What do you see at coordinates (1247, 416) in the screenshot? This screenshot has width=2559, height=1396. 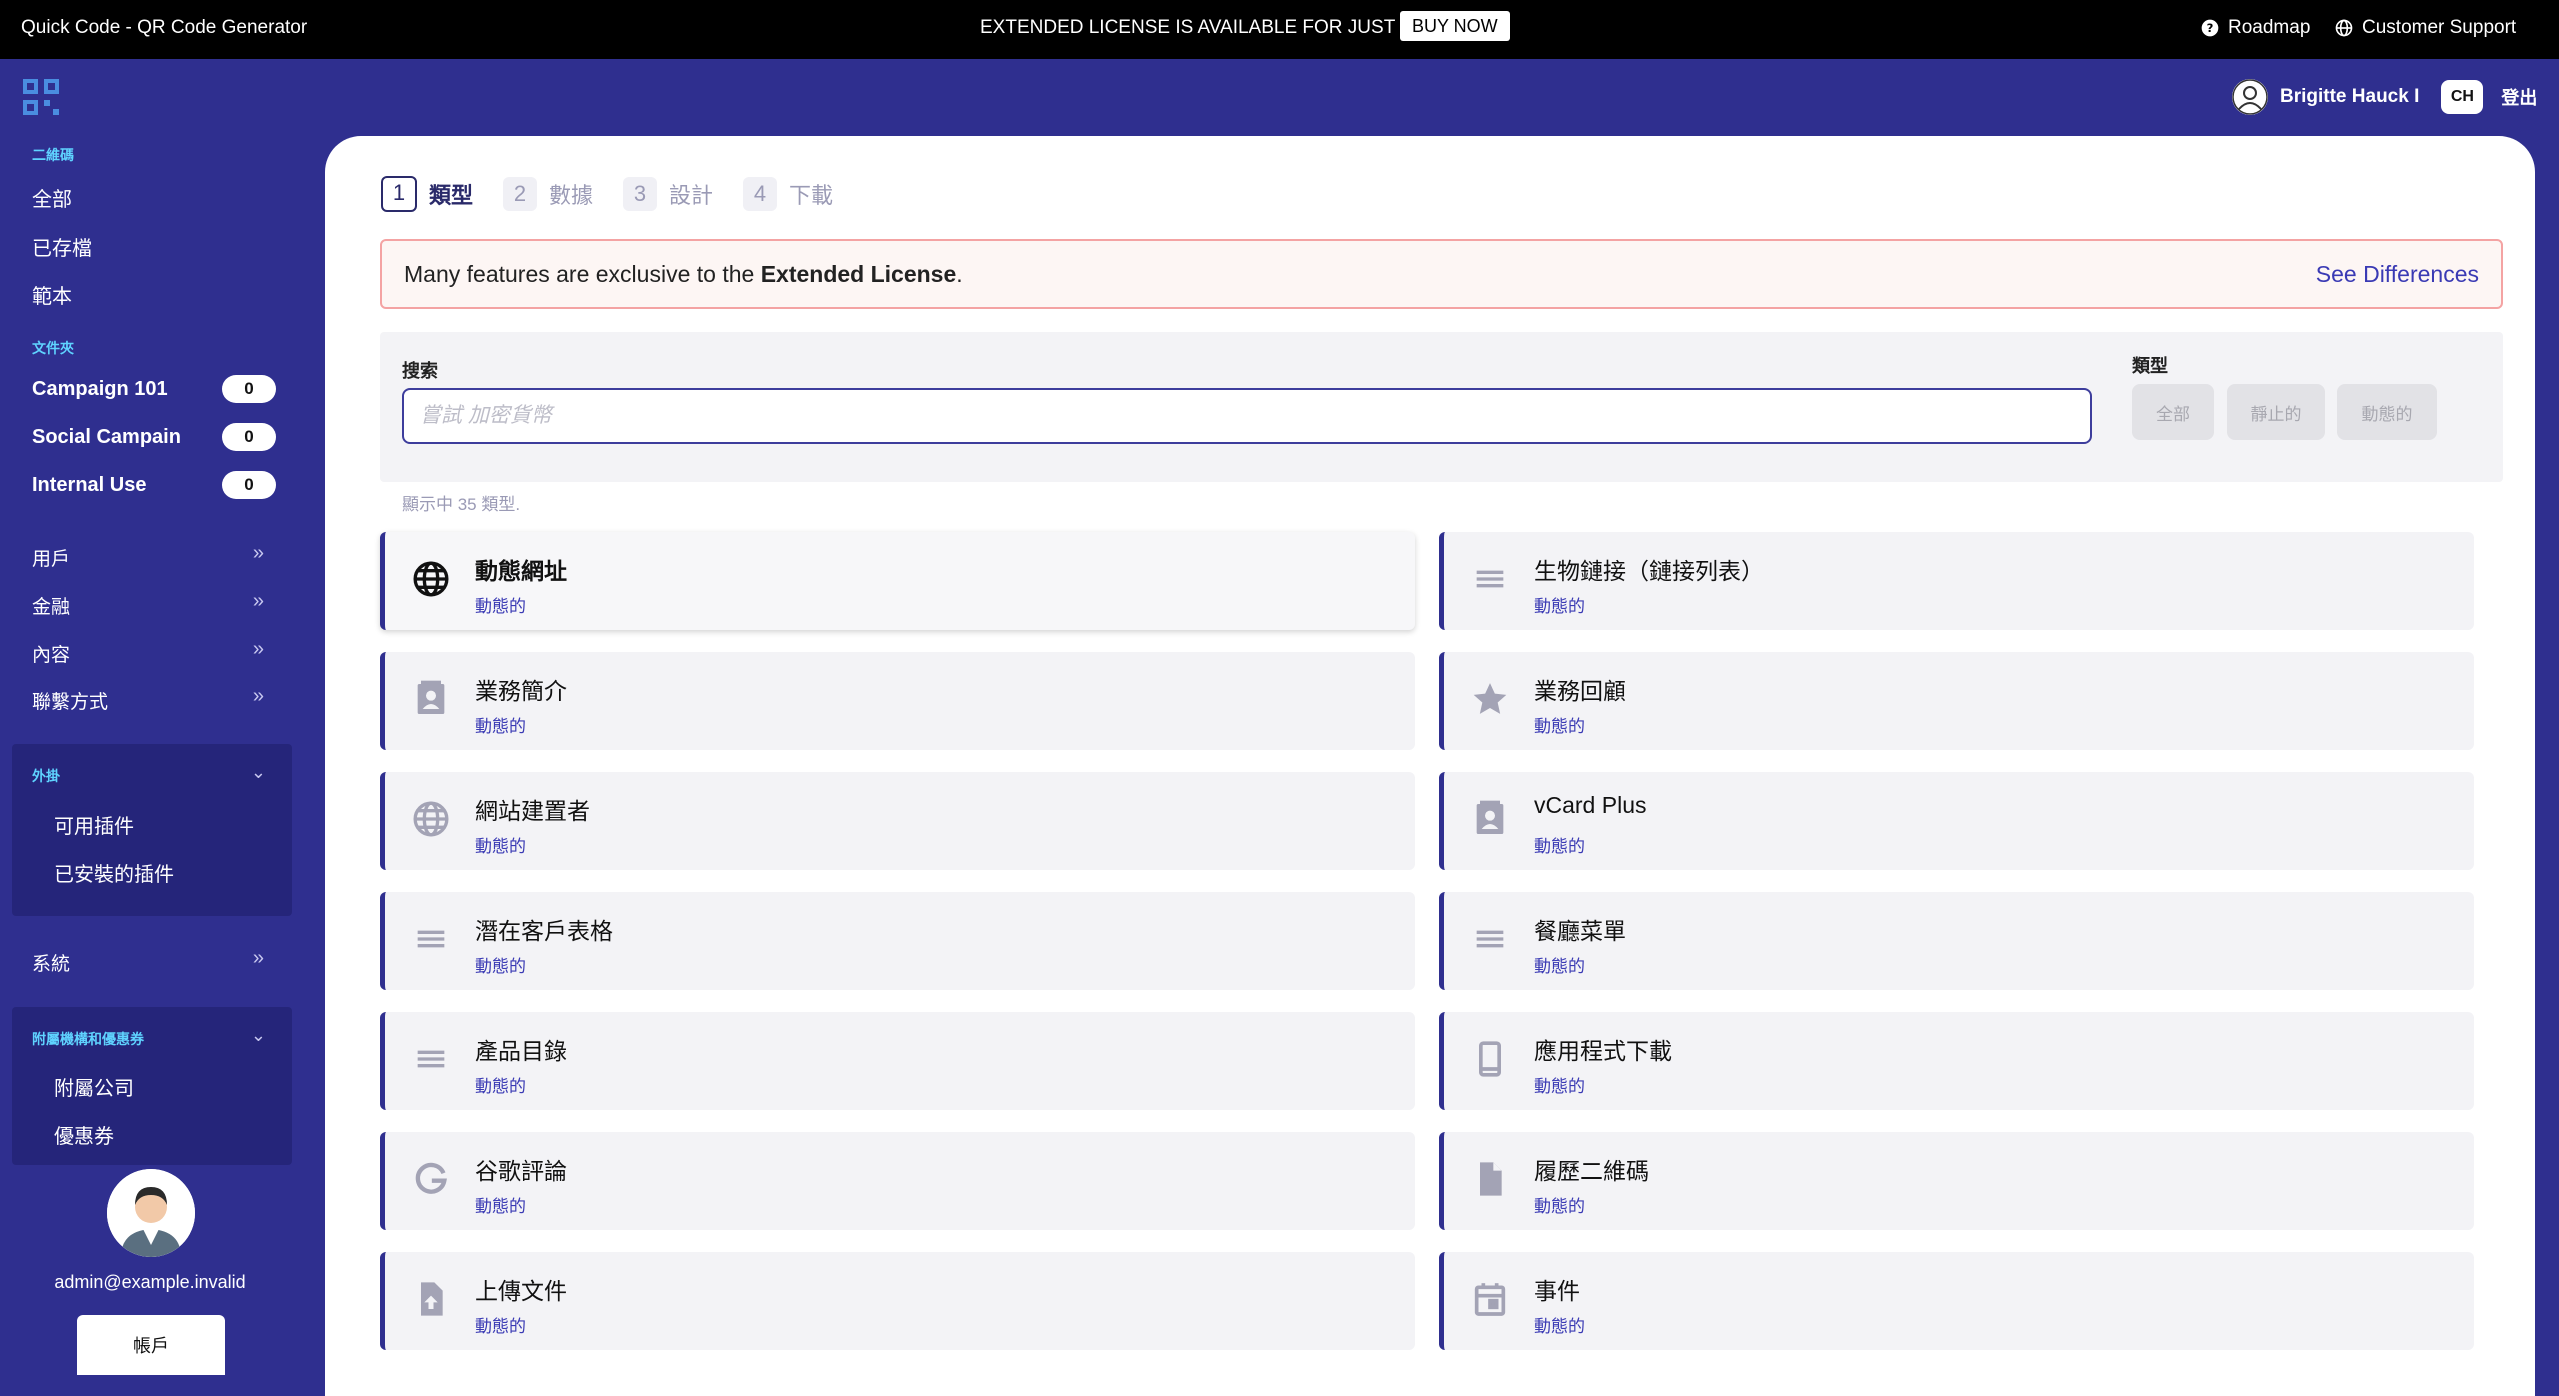 I see `search-input` at bounding box center [1247, 416].